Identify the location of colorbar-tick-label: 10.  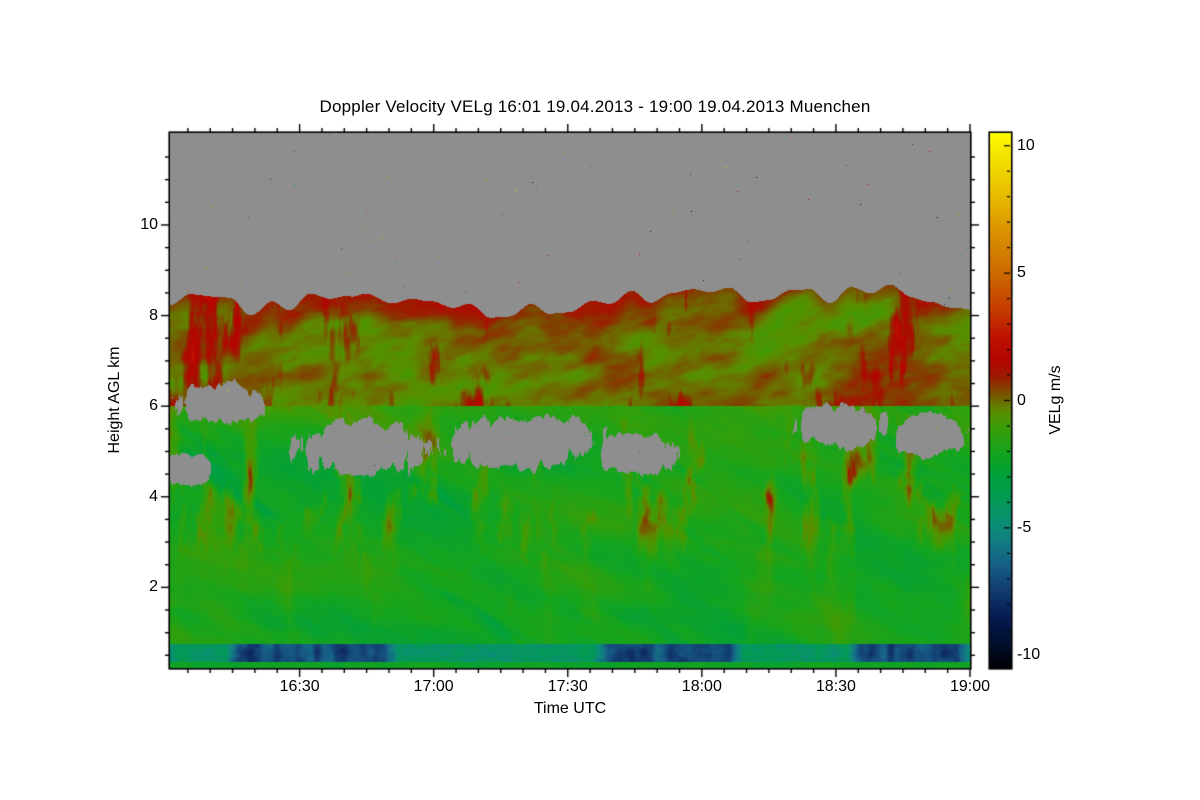
(1026, 145).